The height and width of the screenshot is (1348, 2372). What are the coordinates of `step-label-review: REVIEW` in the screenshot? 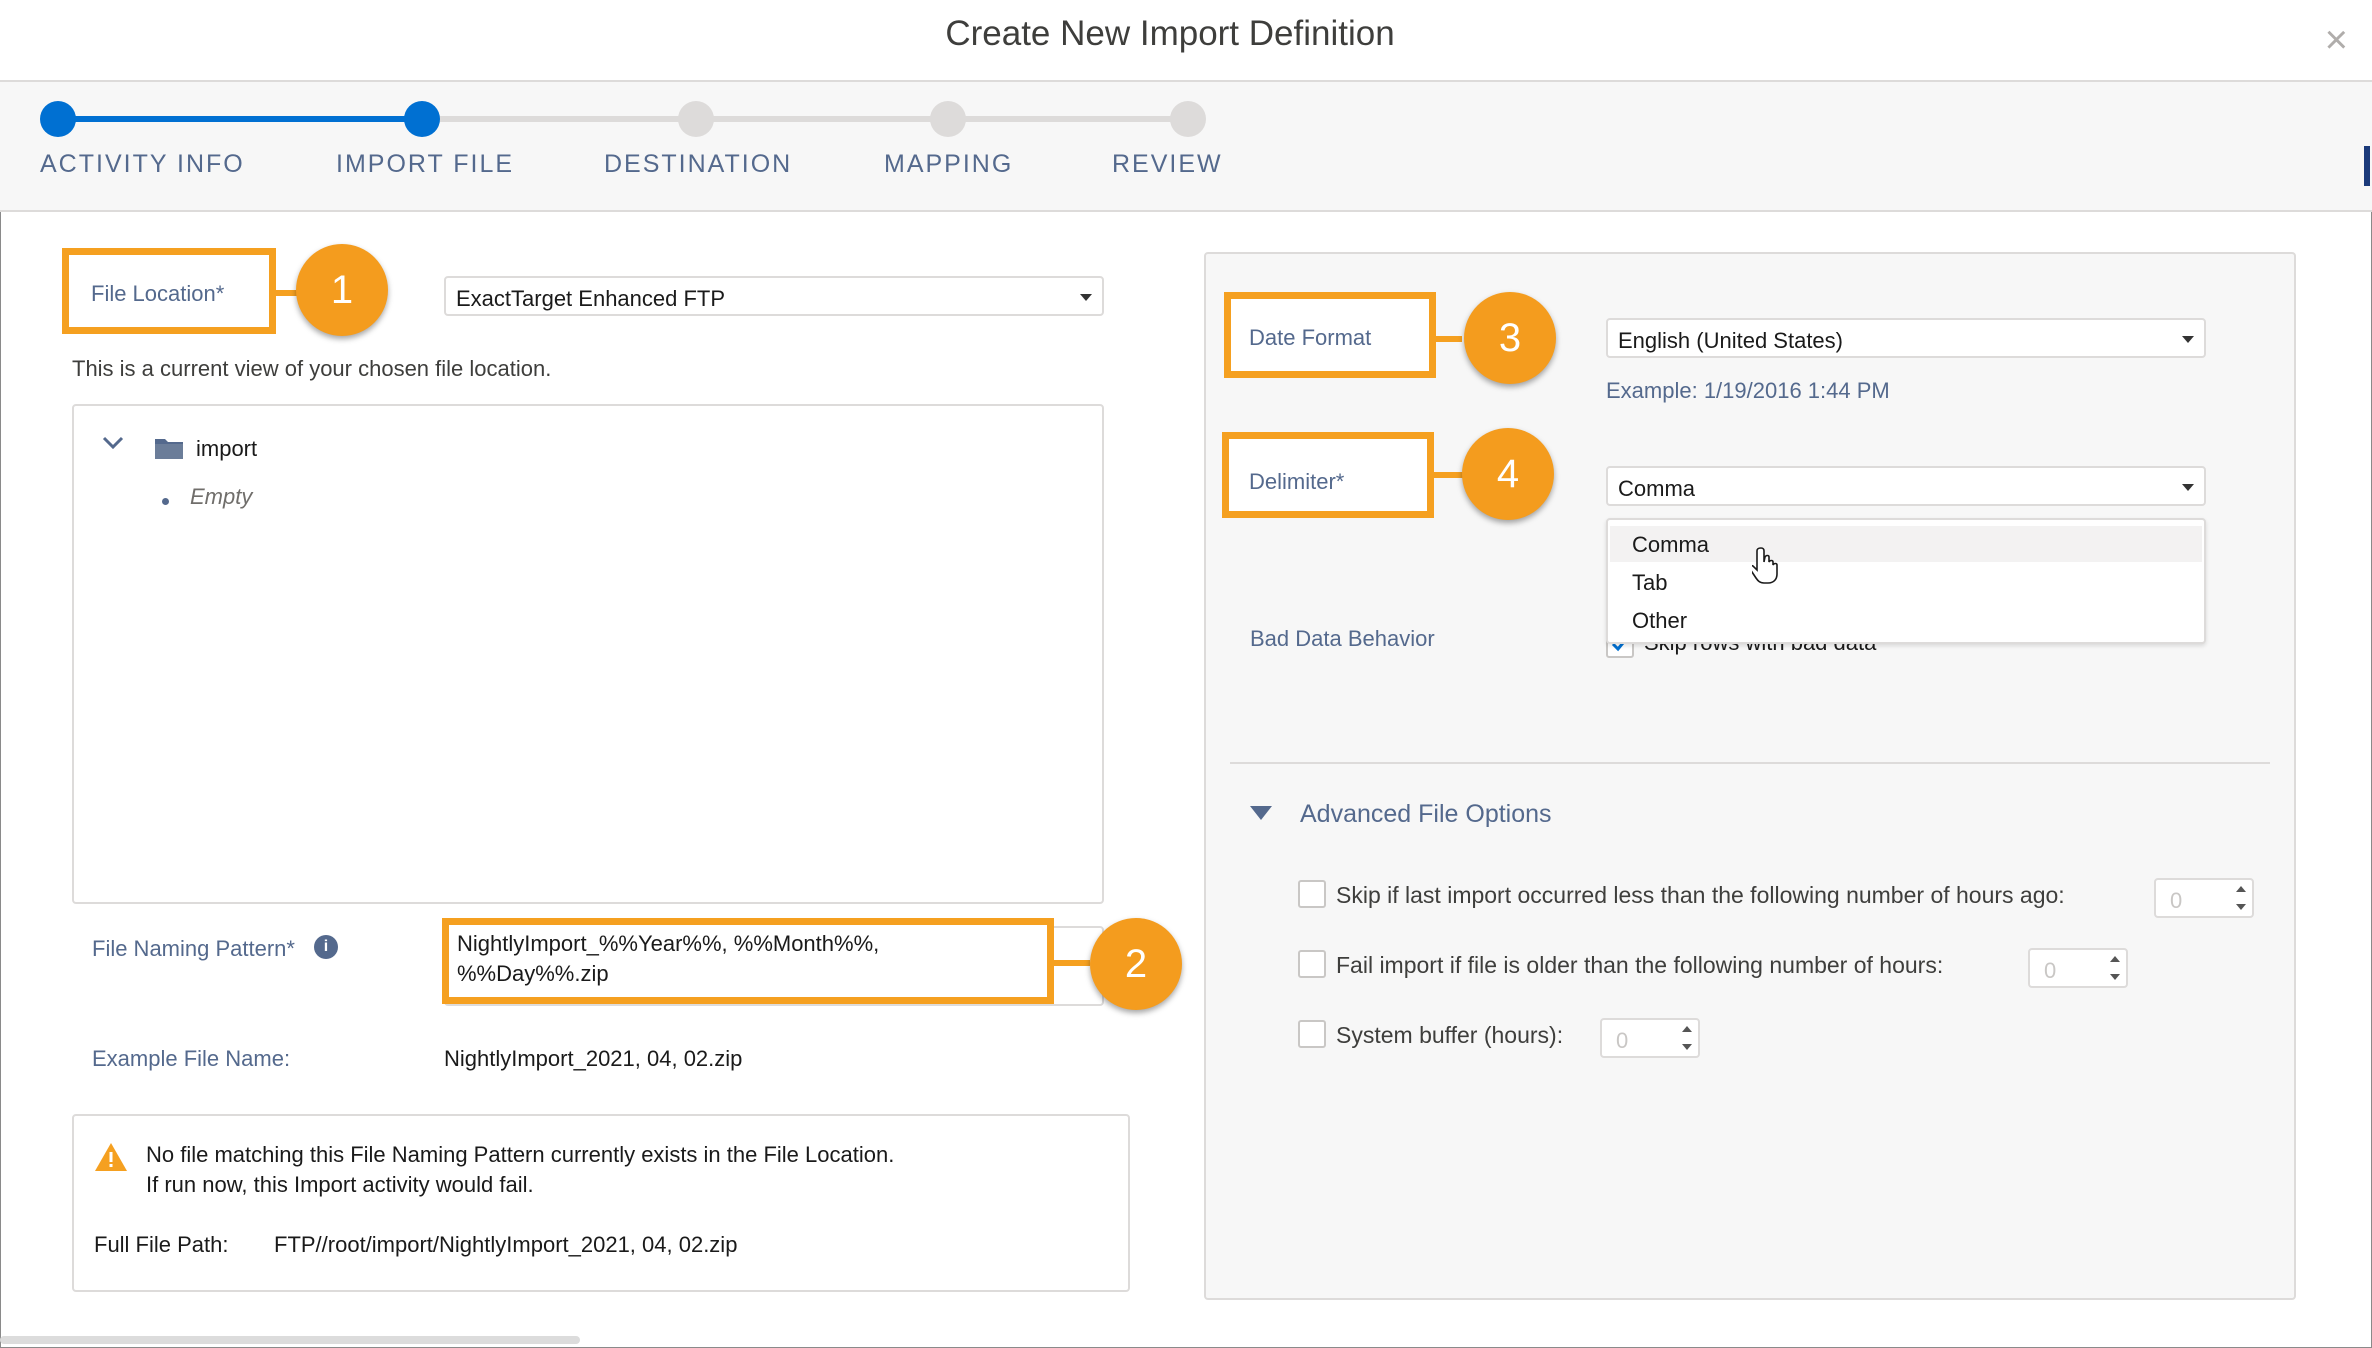 It's located at (1167, 164).